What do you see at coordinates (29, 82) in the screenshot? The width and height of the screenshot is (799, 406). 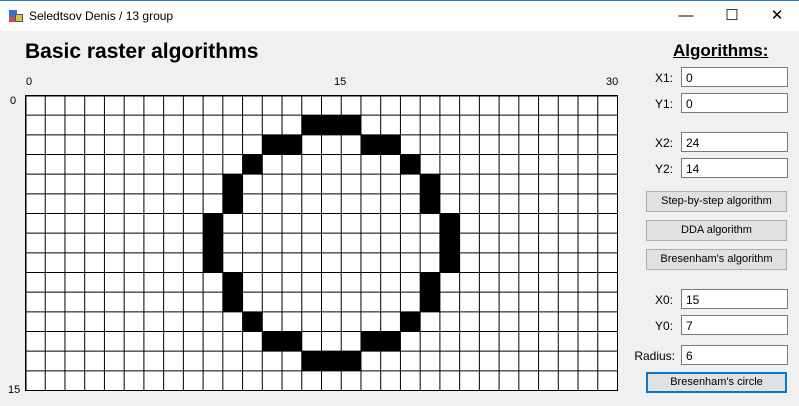 I see `x-tick-0: 0` at bounding box center [29, 82].